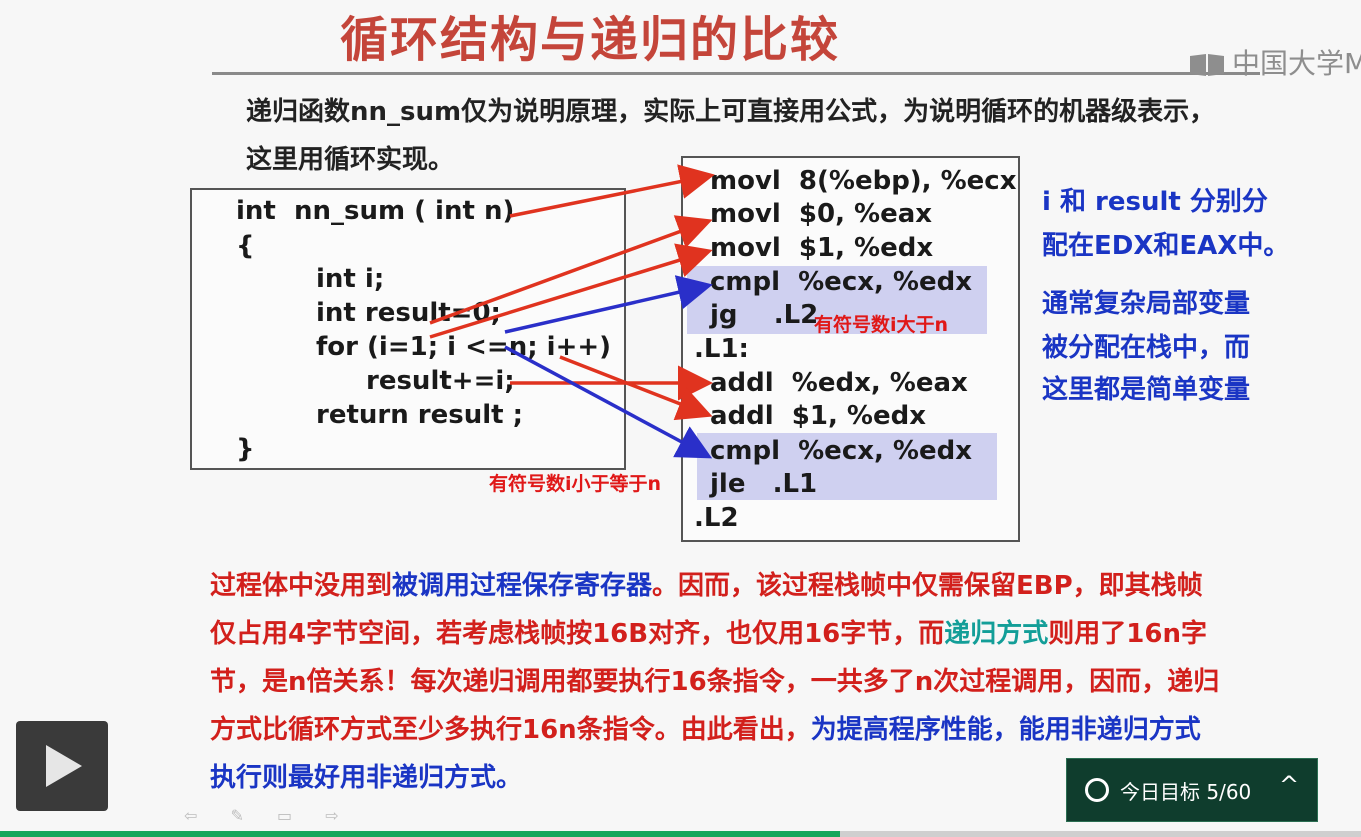  Describe the element at coordinates (1146, 348) in the screenshot. I see `side-note-line: 被分配在栈中，而` at that location.